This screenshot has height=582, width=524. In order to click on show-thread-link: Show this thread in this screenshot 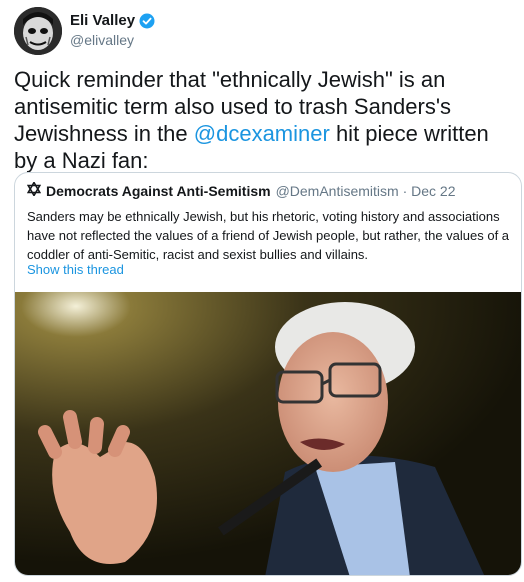, I will do `click(75, 269)`.